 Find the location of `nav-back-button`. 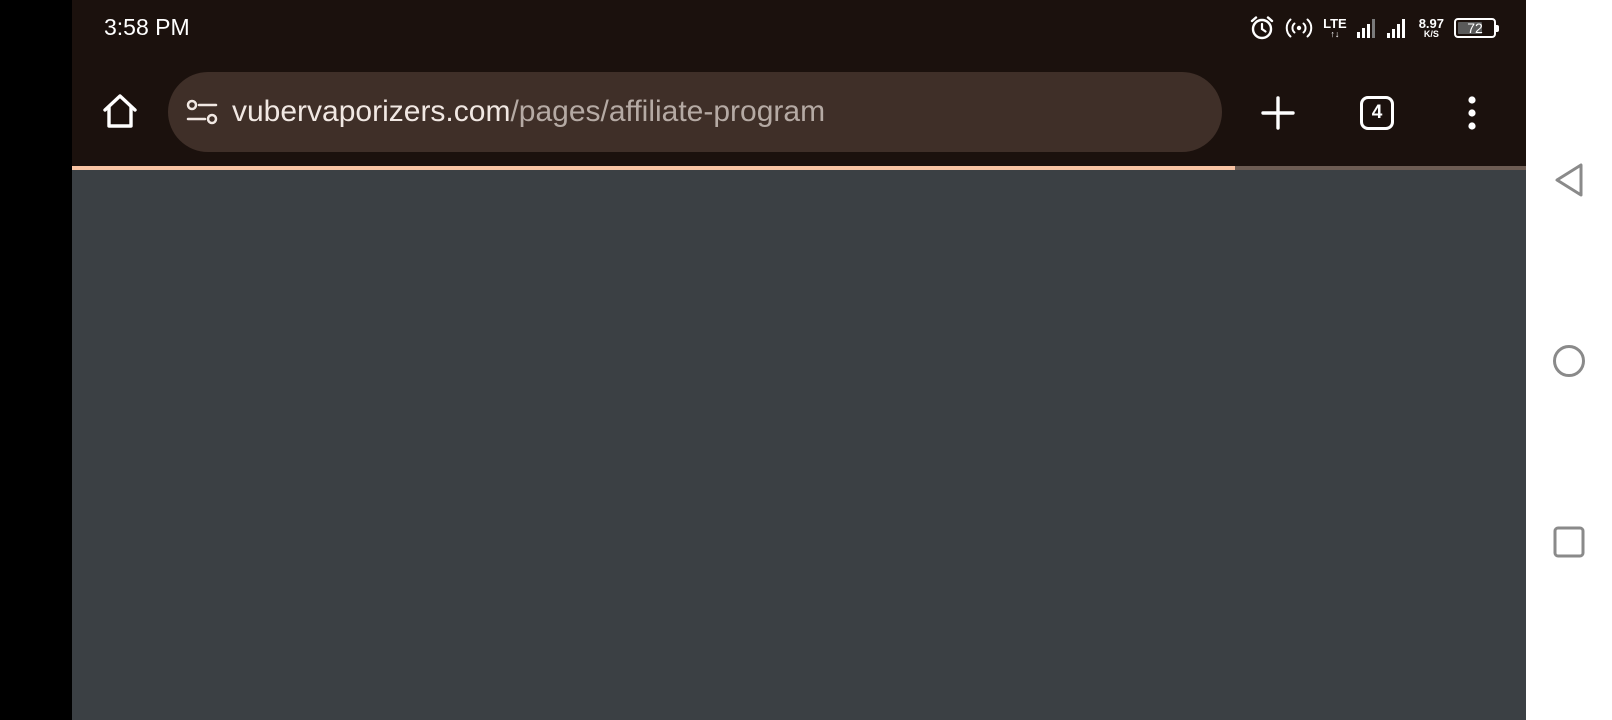

nav-back-button is located at coordinates (1569, 180).